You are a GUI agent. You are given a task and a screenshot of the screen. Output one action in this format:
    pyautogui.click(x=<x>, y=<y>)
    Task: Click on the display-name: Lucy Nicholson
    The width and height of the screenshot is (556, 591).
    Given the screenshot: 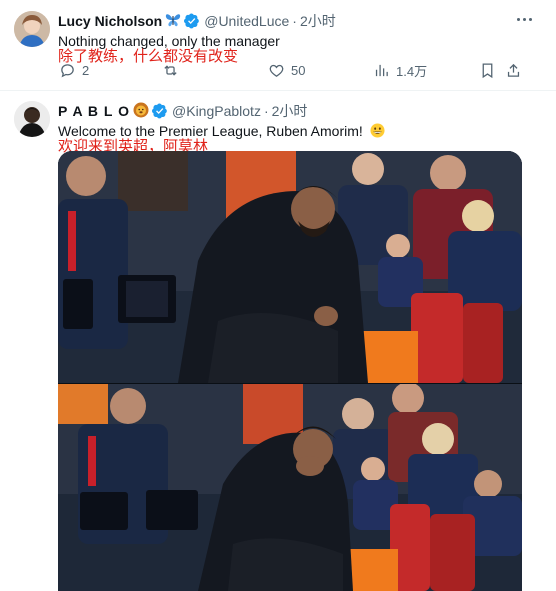 What is the action you would take?
    pyautogui.click(x=110, y=21)
    